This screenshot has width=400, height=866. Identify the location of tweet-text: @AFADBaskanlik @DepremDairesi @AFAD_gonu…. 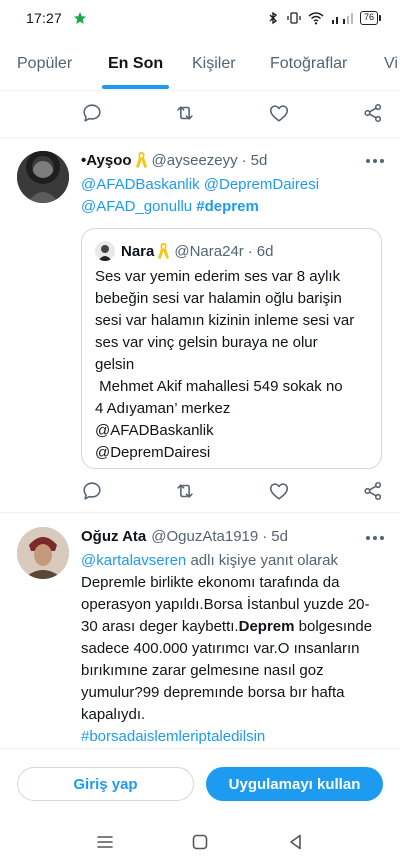
(233, 196).